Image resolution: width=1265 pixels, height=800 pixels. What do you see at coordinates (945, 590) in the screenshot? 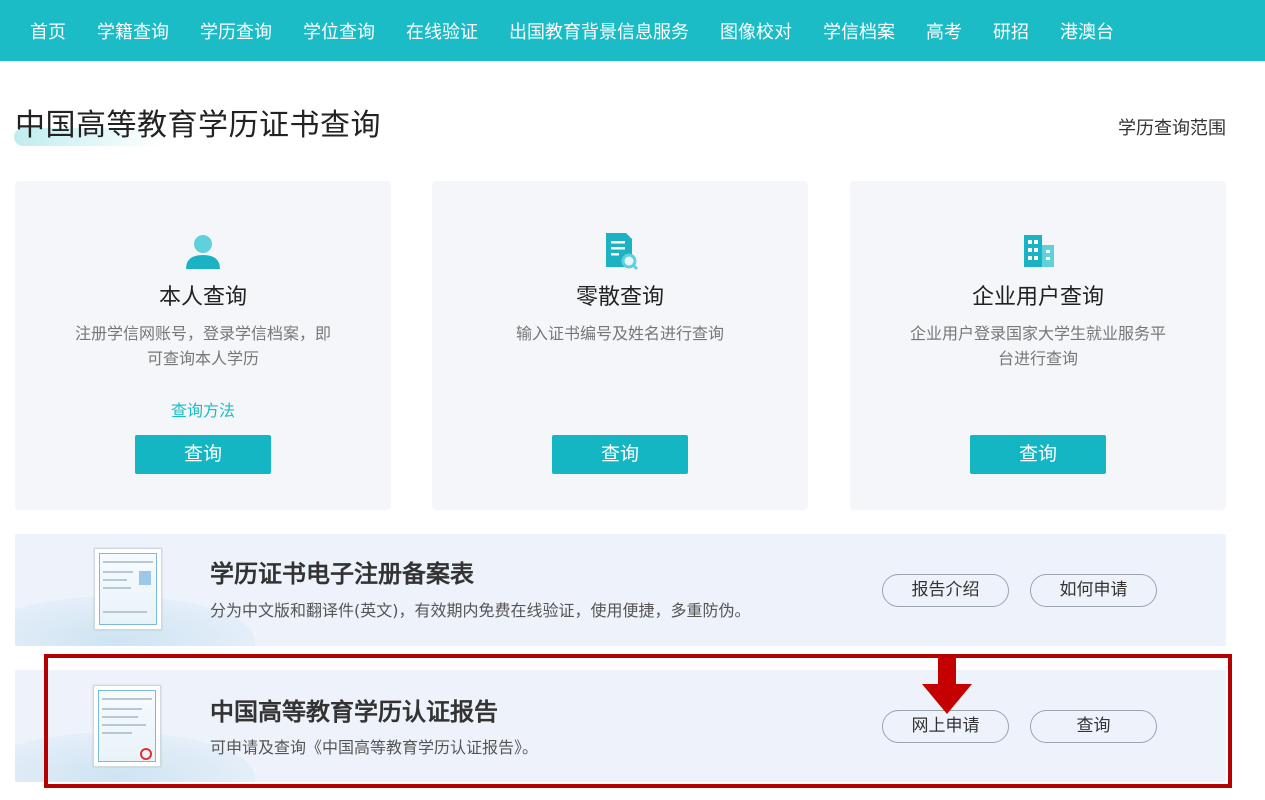
I see `report-intro-button: 报告介绍` at bounding box center [945, 590].